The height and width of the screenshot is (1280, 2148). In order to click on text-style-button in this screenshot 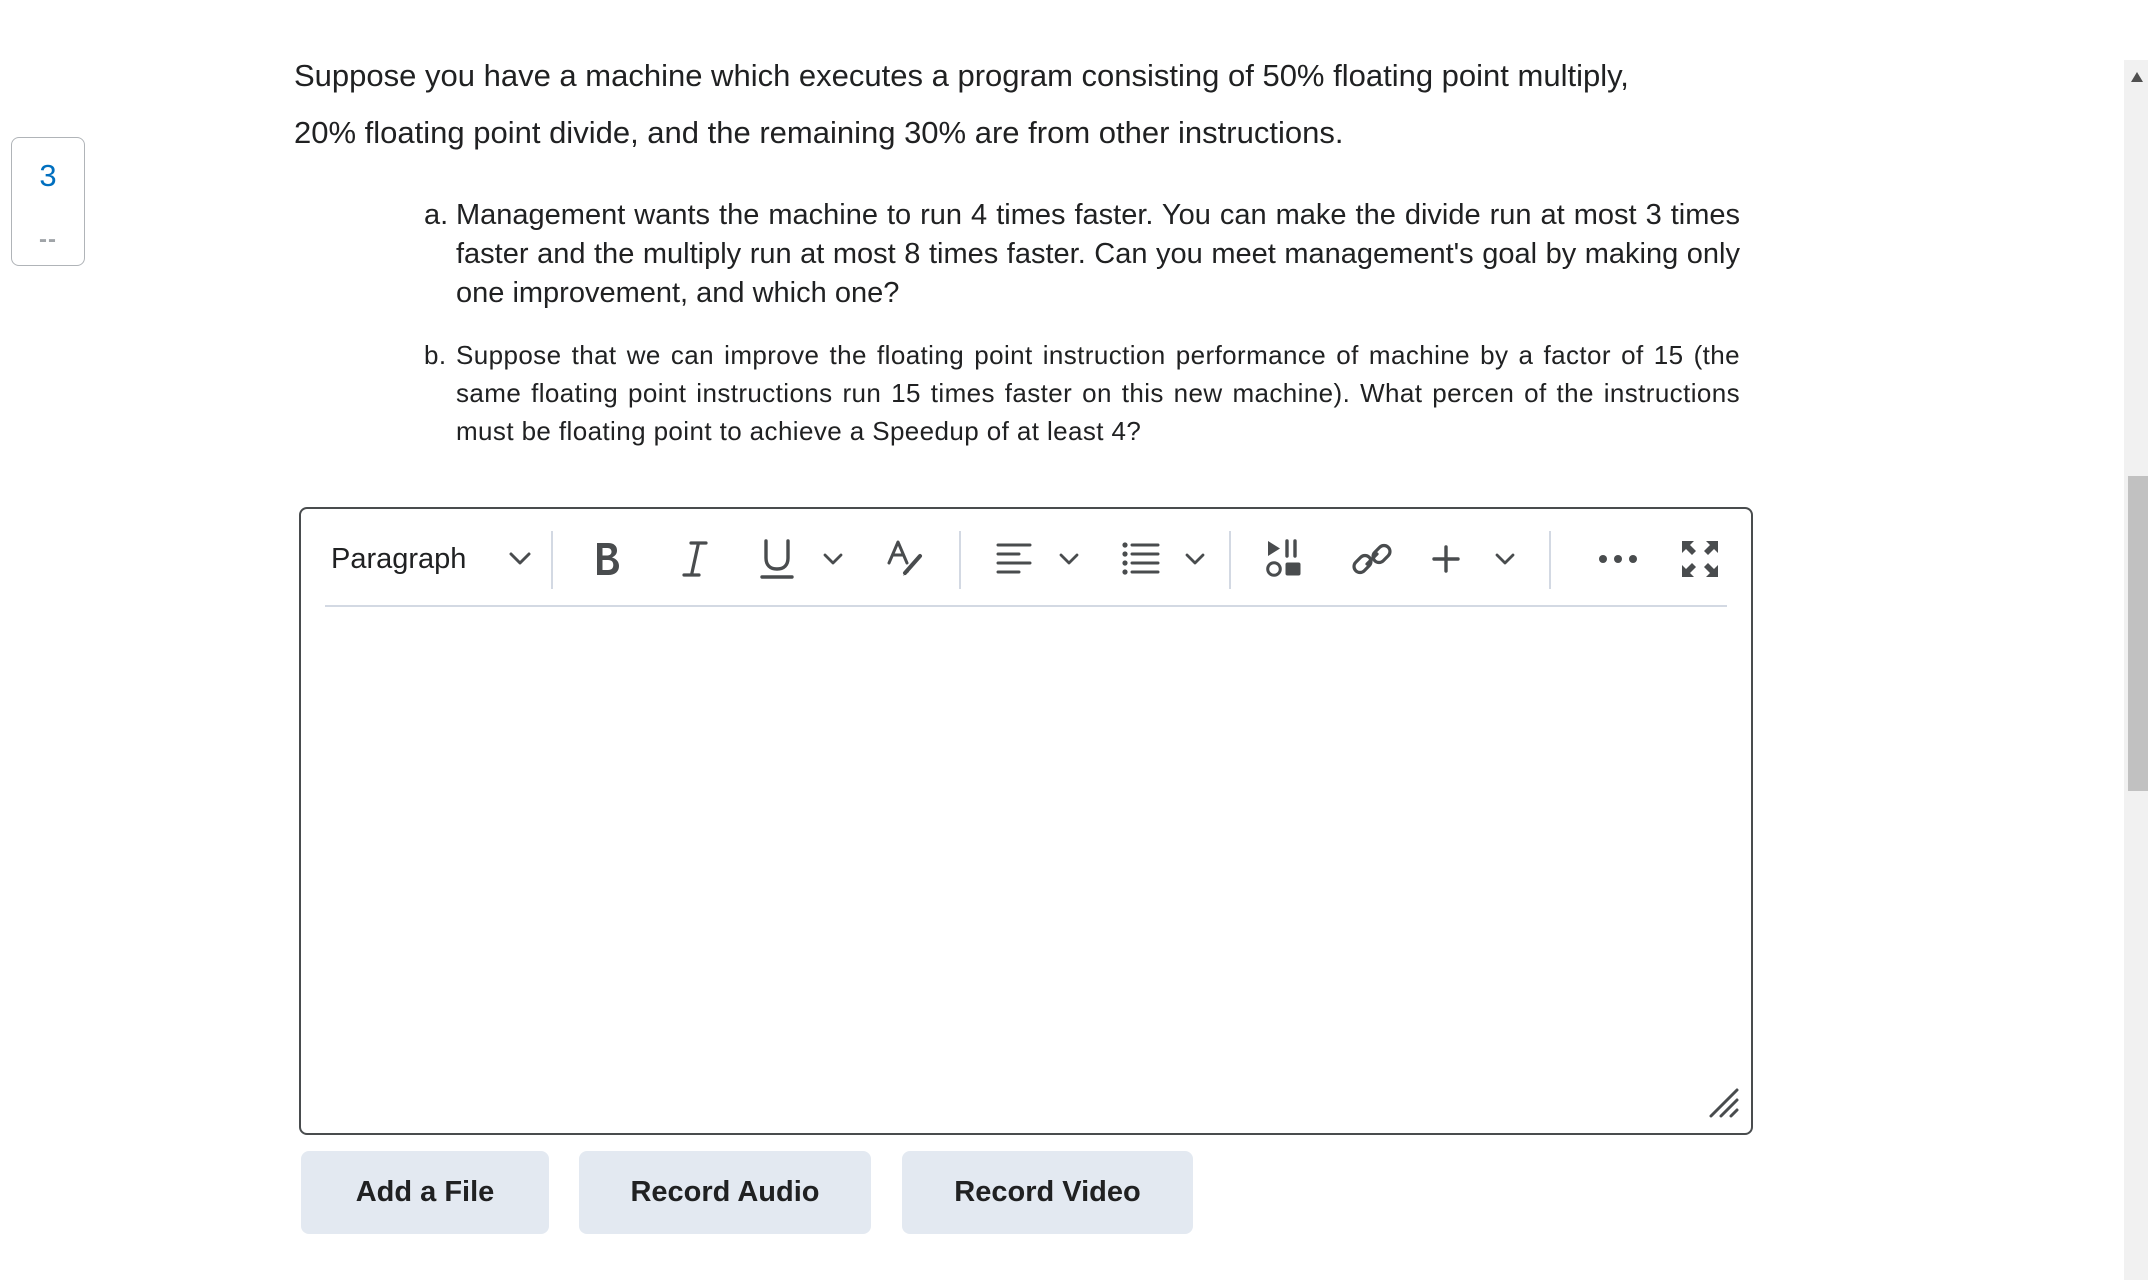, I will do `click(905, 559)`.